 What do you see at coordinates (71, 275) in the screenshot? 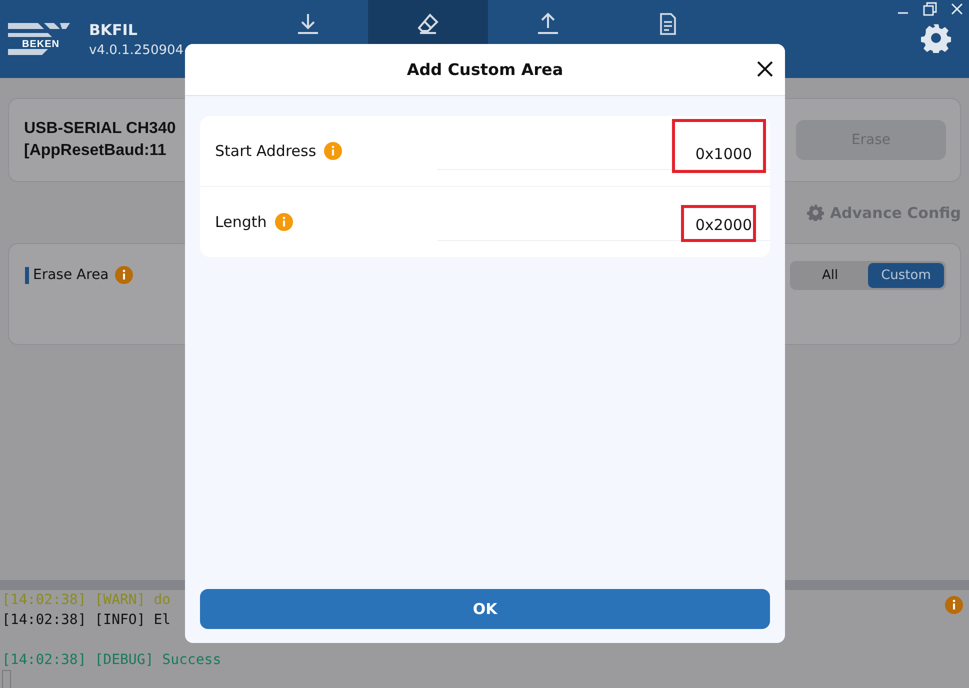
I see `section-title: Erase Area` at bounding box center [71, 275].